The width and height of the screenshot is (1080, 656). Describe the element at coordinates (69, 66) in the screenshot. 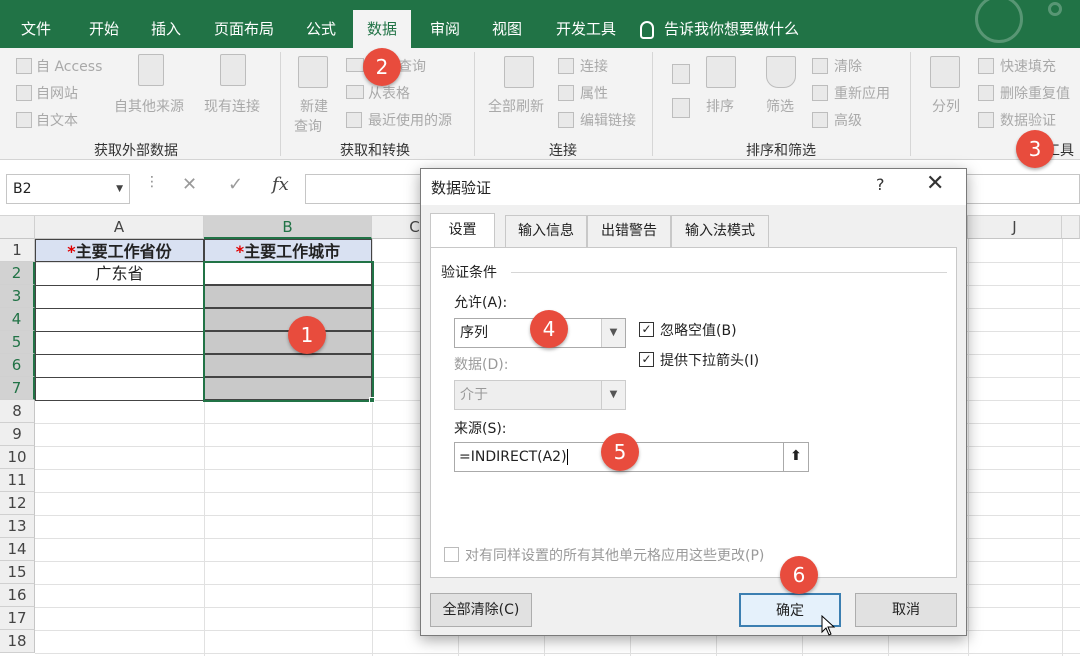

I see `from-access-button: 自 Access` at that location.